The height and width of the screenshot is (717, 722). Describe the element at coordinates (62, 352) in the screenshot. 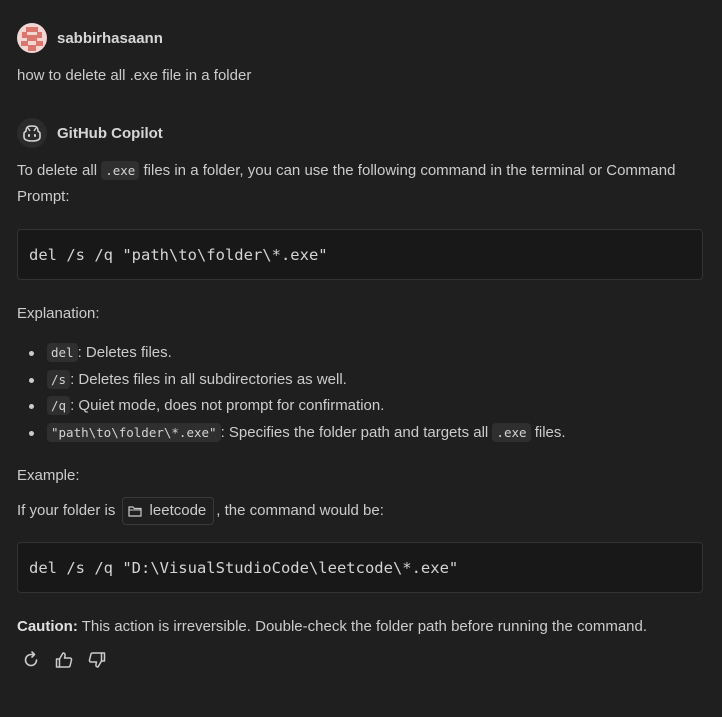

I see `inline-code: del` at that location.